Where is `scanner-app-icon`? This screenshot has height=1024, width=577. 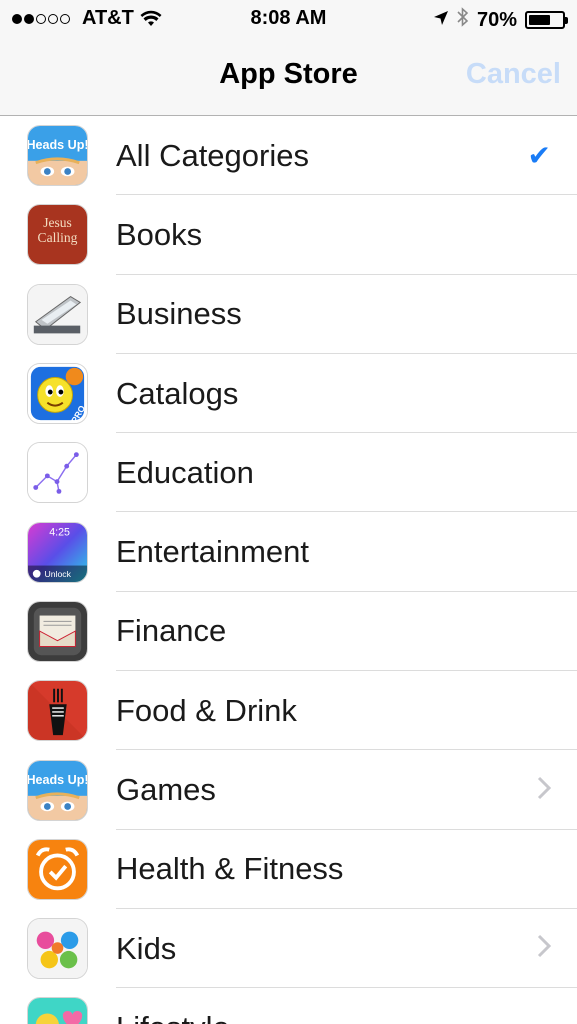 scanner-app-icon is located at coordinates (57, 314).